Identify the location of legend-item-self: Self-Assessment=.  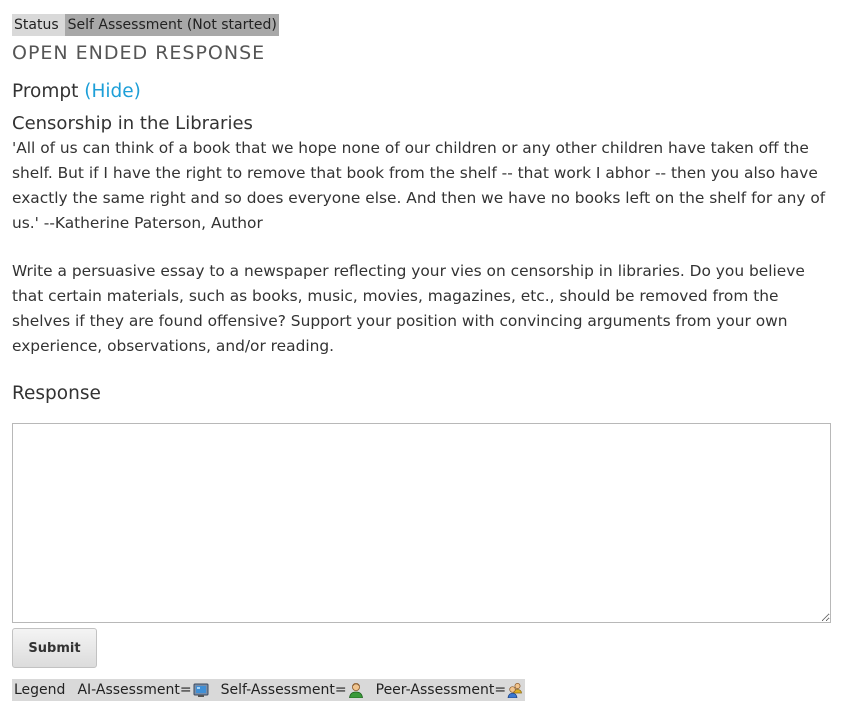
(292, 690).